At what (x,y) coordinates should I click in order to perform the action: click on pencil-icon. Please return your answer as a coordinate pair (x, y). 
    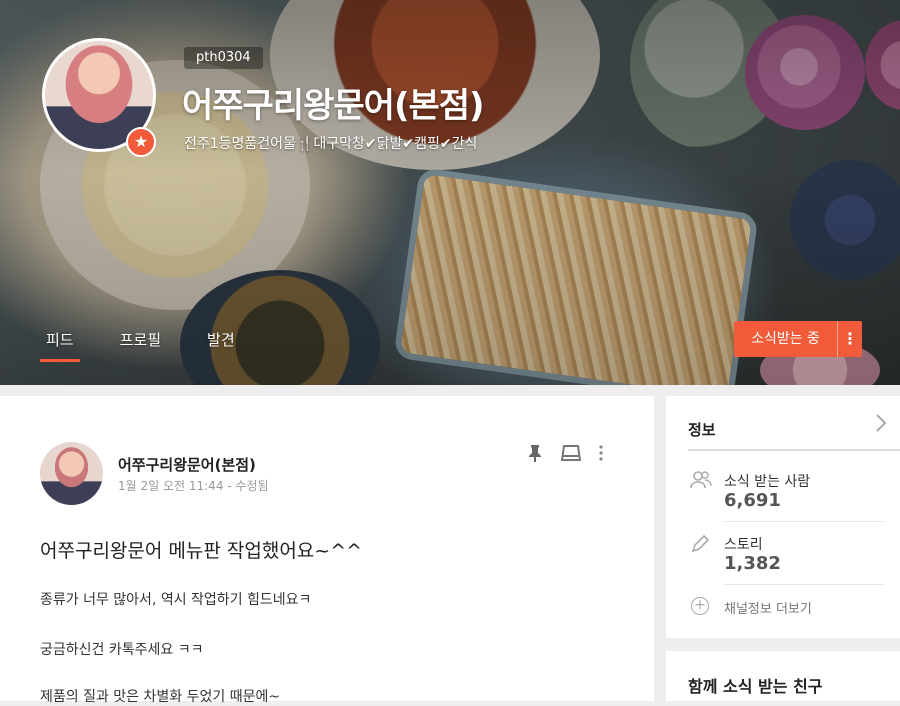
    Looking at the image, I should click on (700, 544).